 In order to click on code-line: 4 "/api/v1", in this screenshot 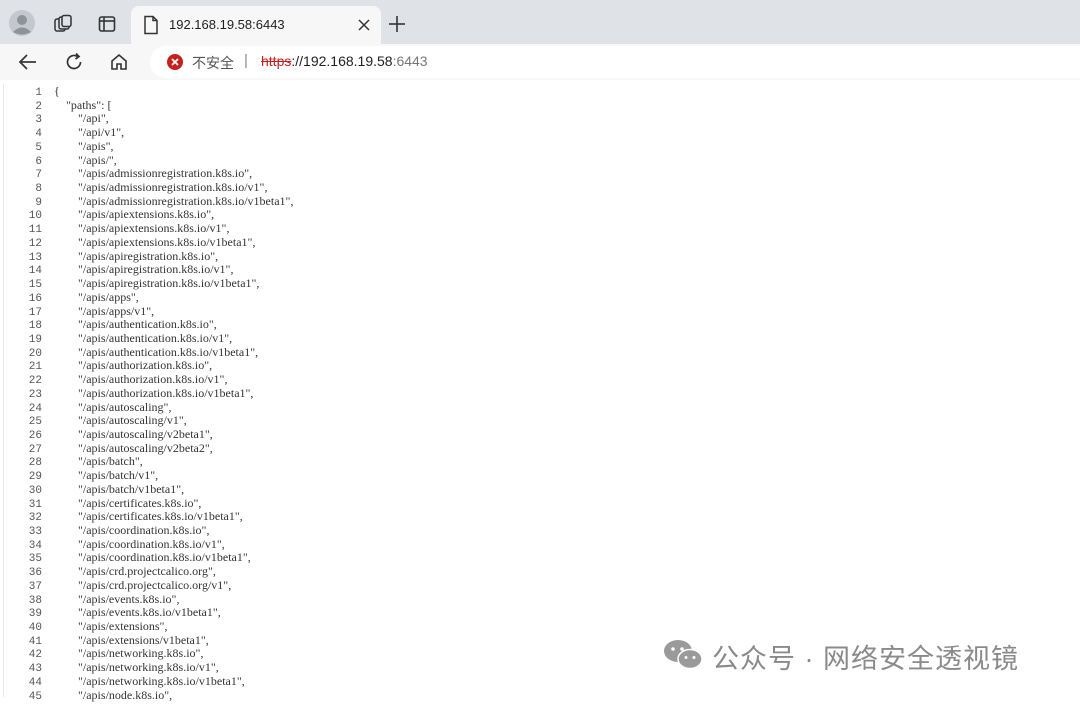, I will do `click(146, 132)`.